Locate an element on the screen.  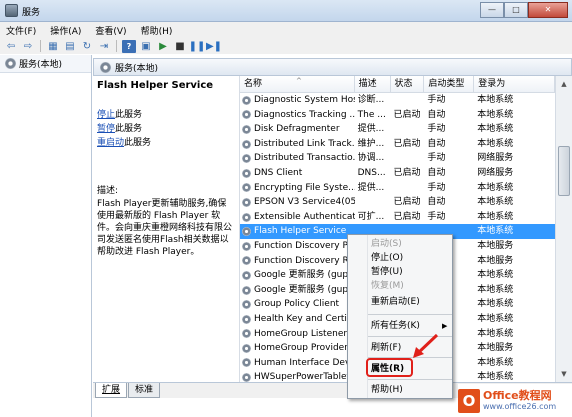
window-title: 服务 is located at coordinates (31, 13).